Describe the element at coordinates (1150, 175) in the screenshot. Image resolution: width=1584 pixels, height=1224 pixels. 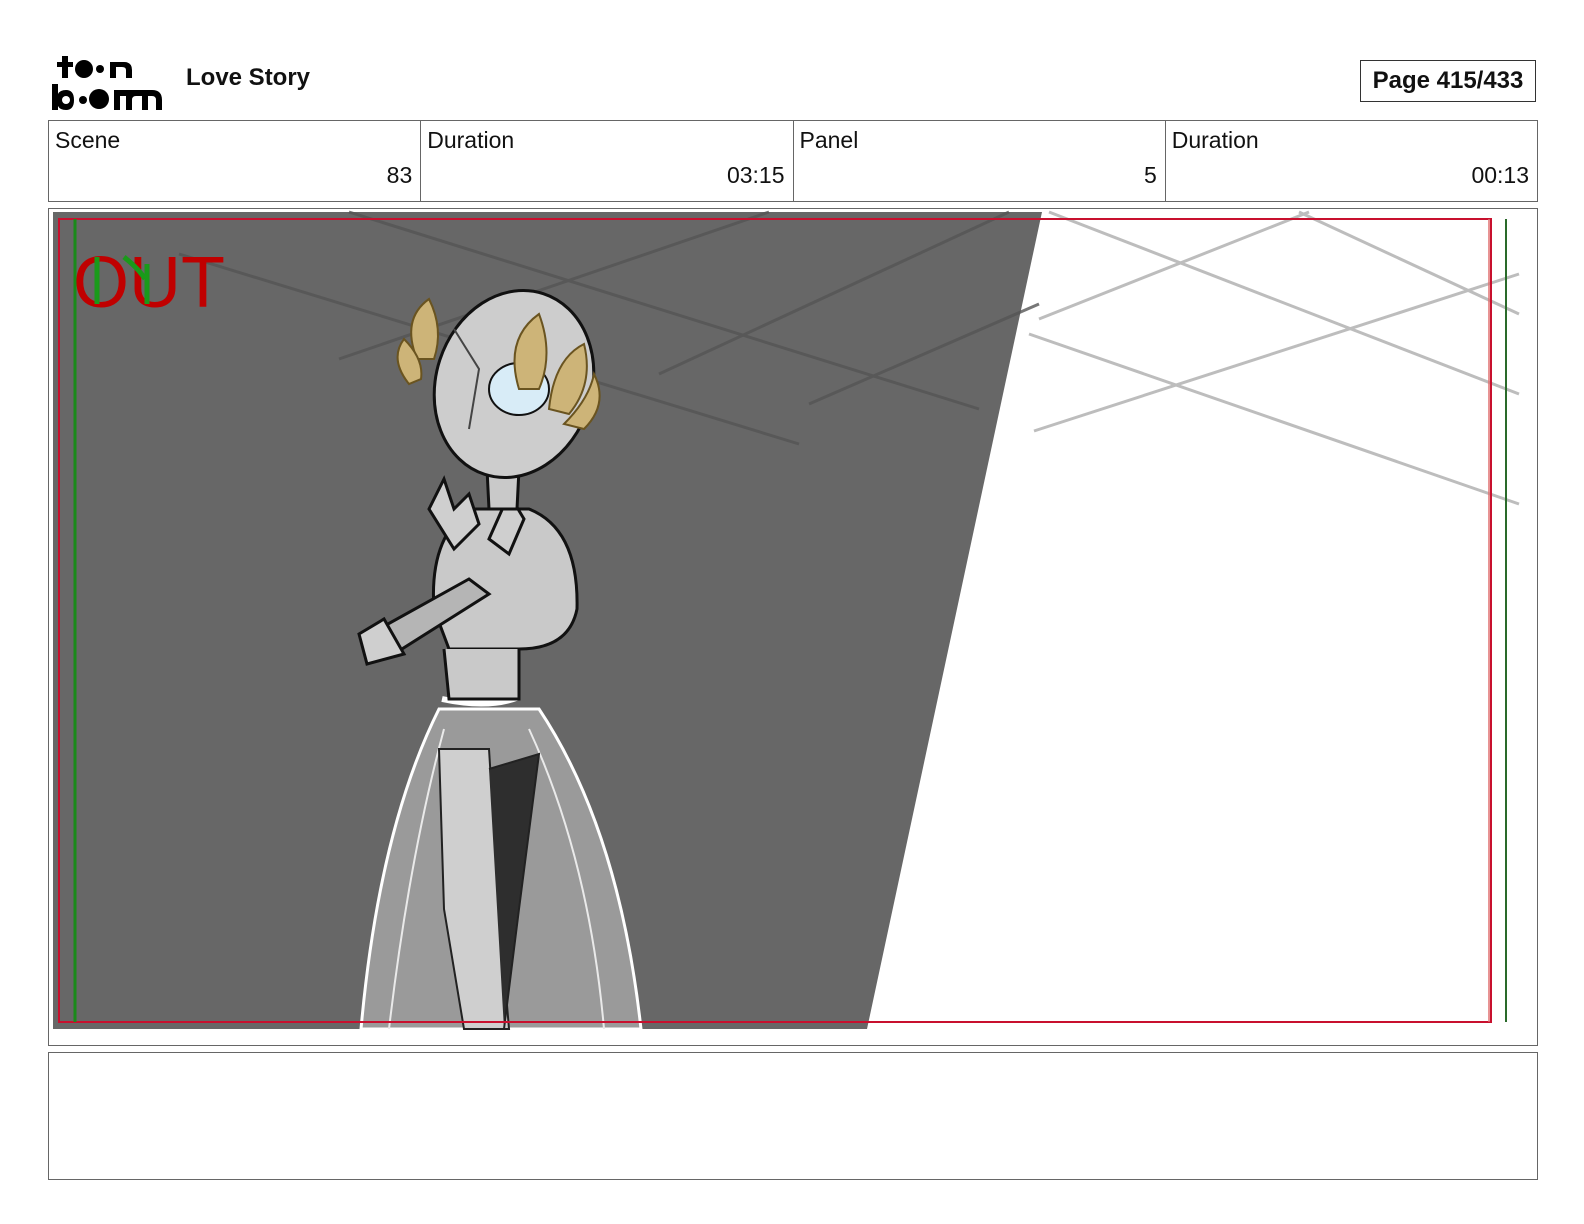
I see `panel-value: 5` at that location.